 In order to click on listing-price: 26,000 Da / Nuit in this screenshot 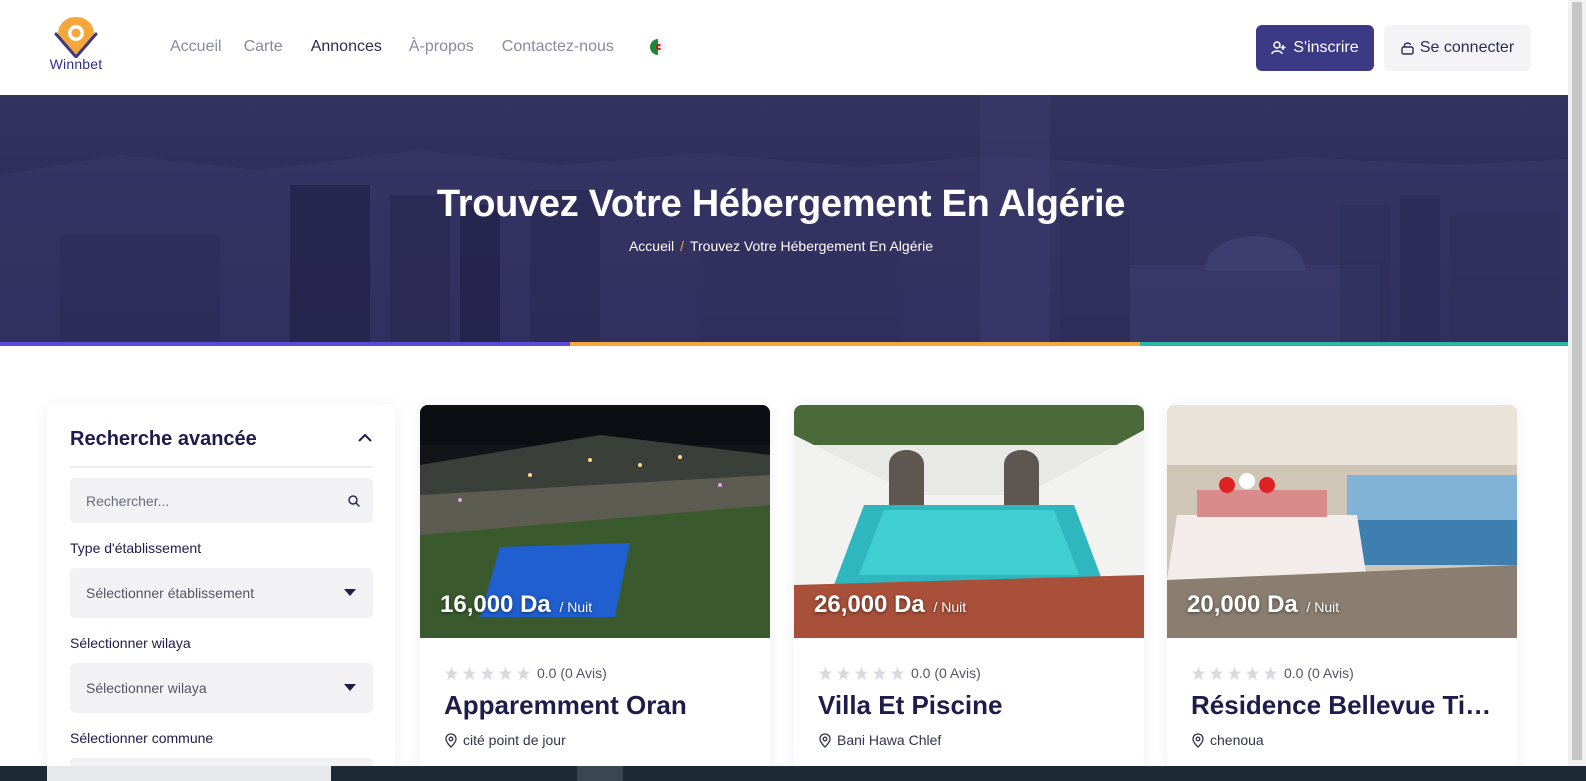, I will do `click(890, 604)`.